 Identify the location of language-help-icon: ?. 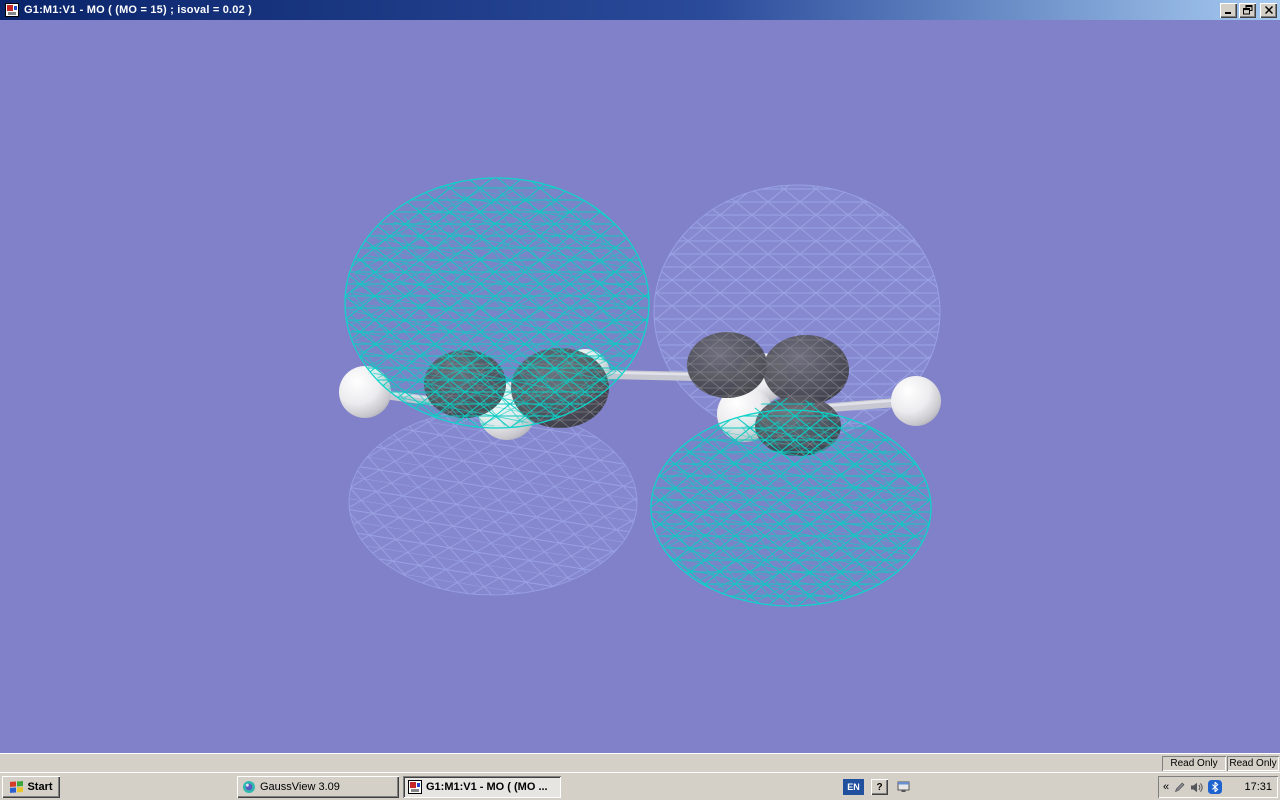
(879, 787).